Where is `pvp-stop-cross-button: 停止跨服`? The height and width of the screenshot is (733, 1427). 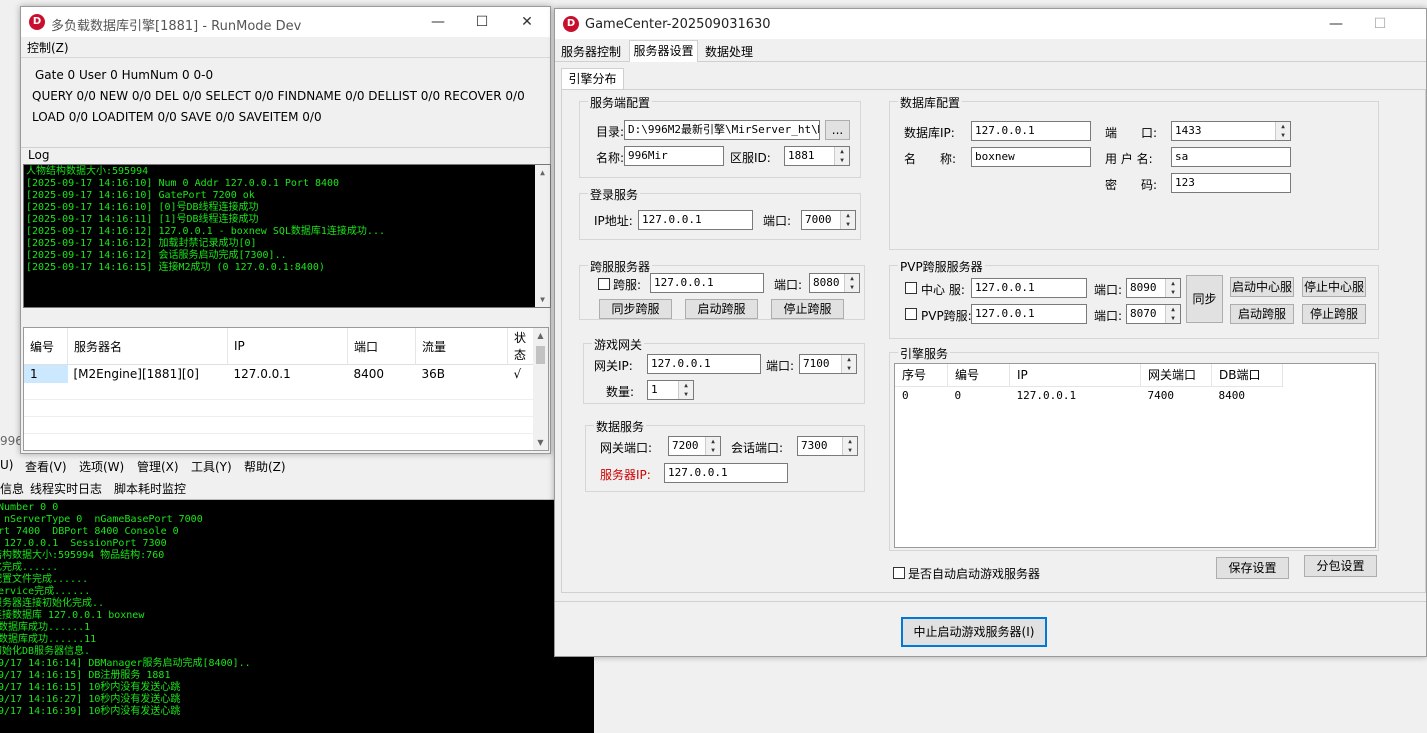 pvp-stop-cross-button: 停止跨服 is located at coordinates (1334, 314).